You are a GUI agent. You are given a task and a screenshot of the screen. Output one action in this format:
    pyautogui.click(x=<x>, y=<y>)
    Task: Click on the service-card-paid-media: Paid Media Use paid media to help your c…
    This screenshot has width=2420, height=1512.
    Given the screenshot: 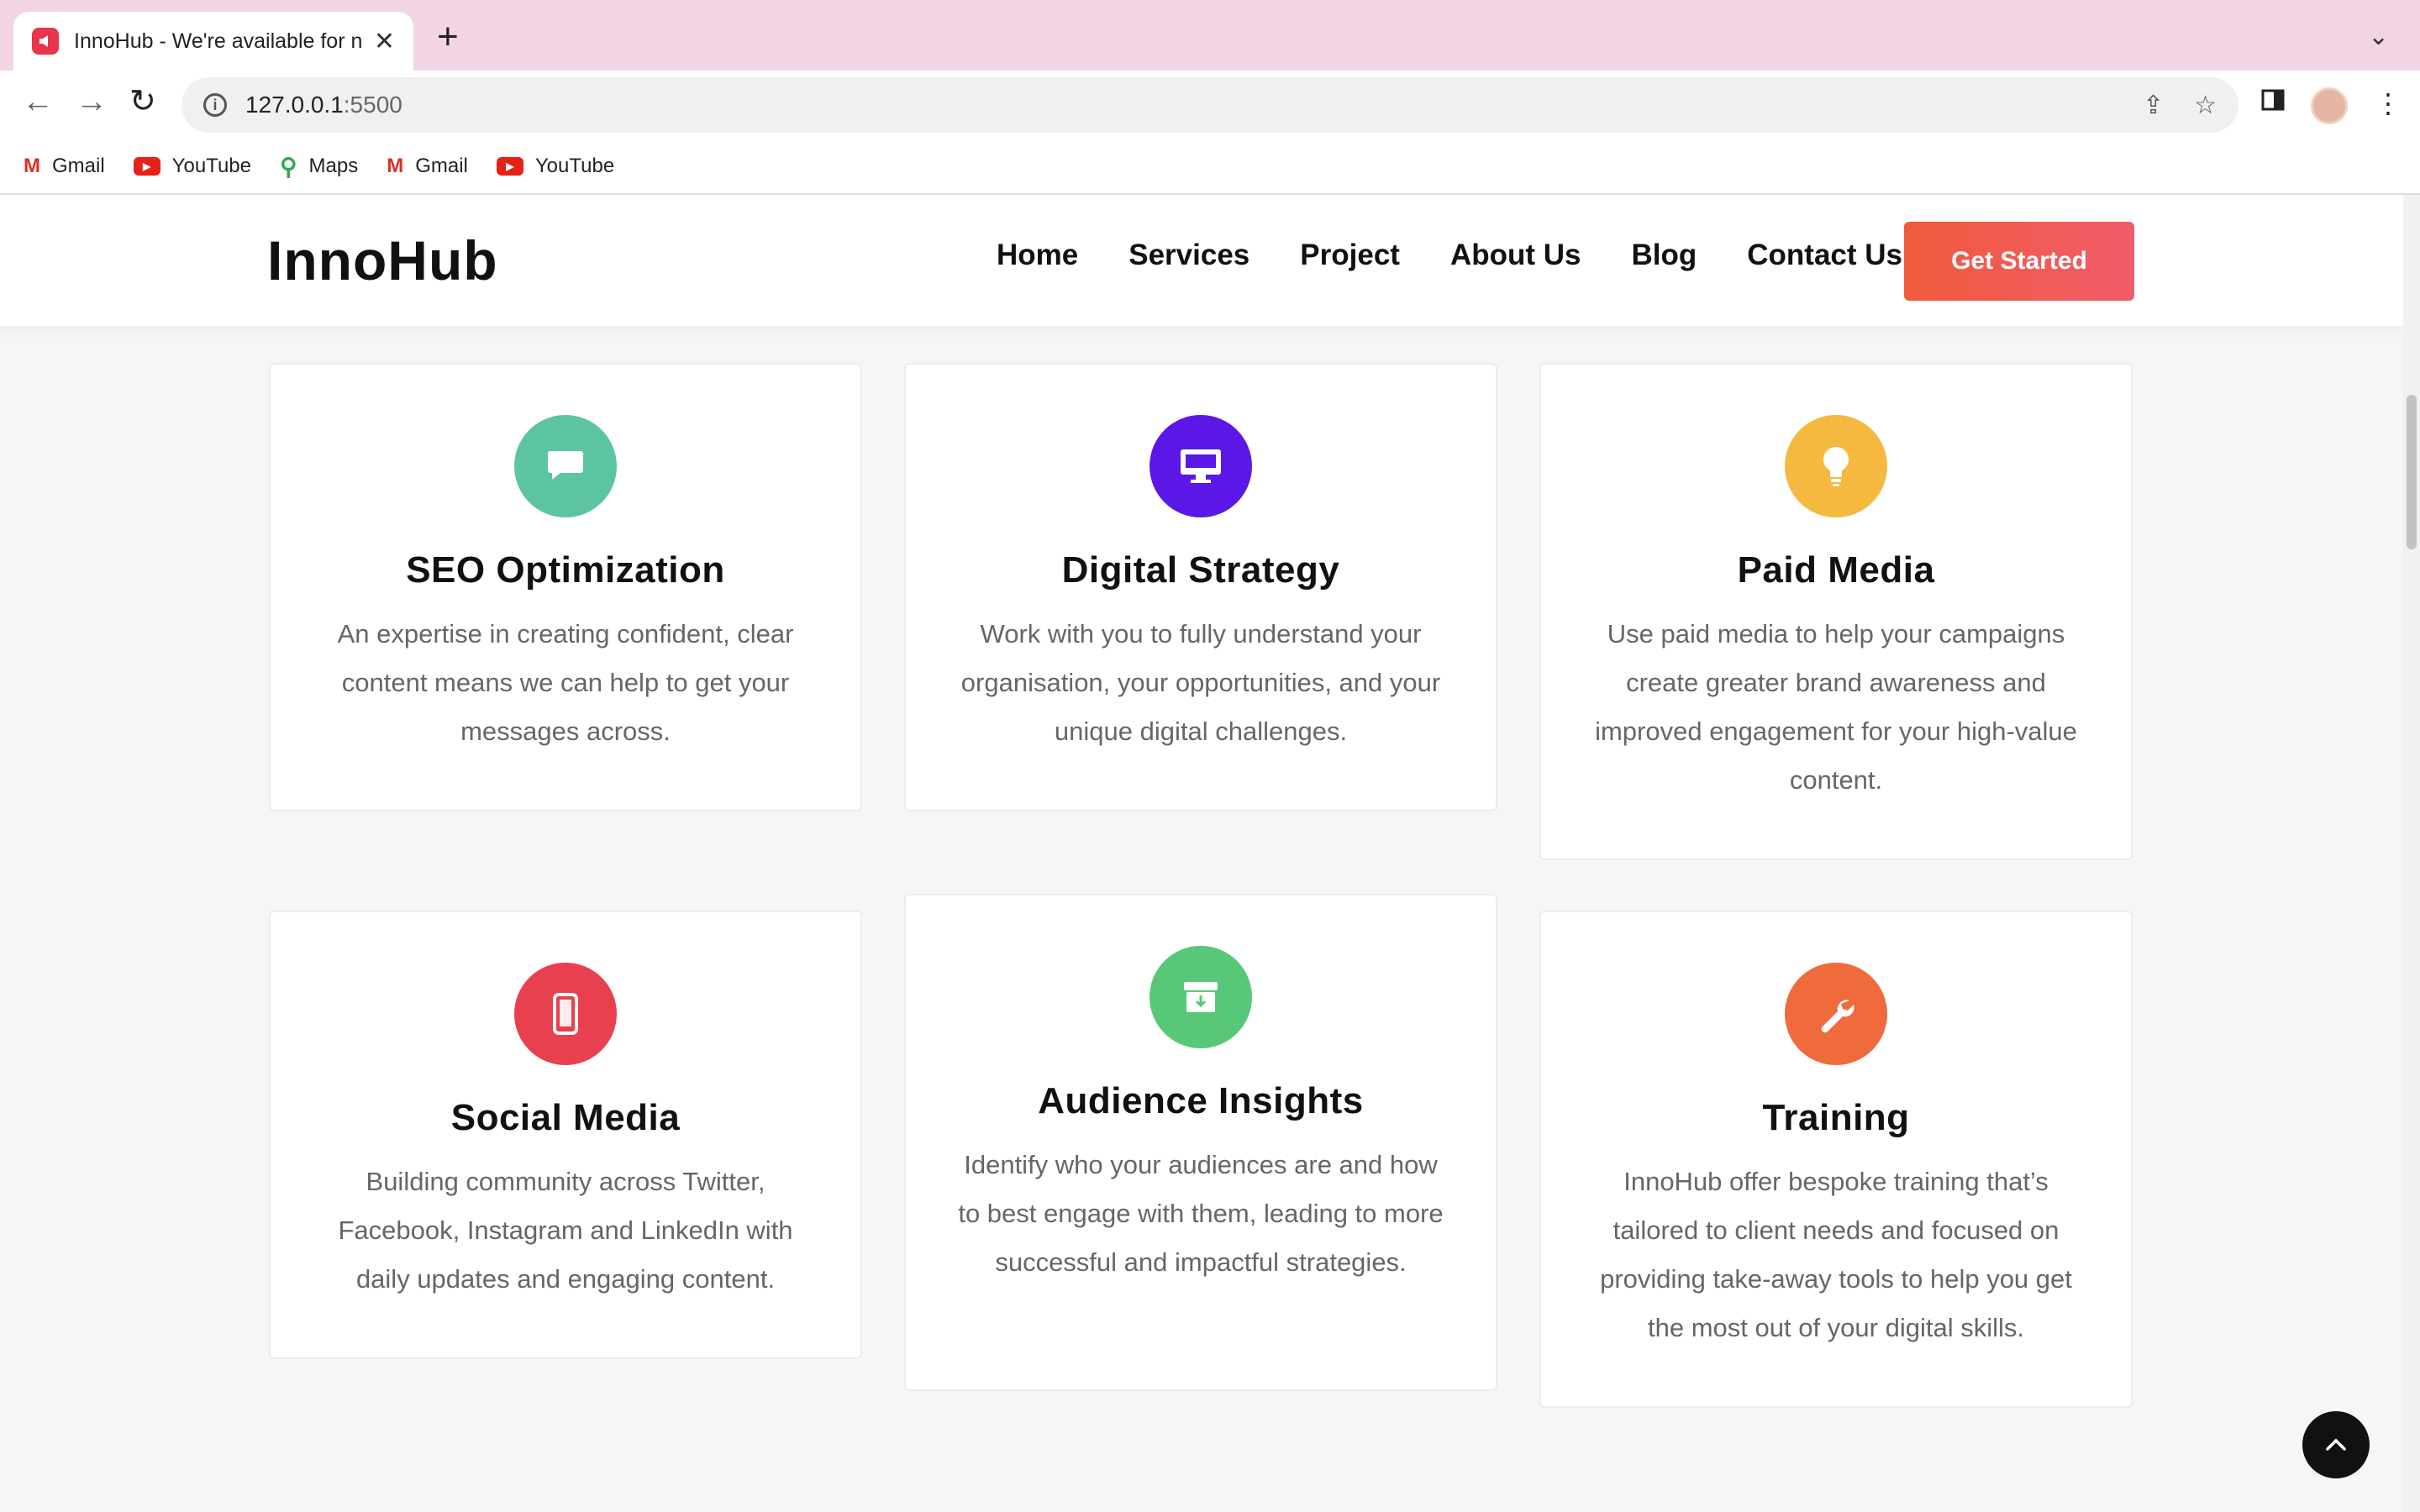 What is the action you would take?
    pyautogui.click(x=1836, y=611)
    